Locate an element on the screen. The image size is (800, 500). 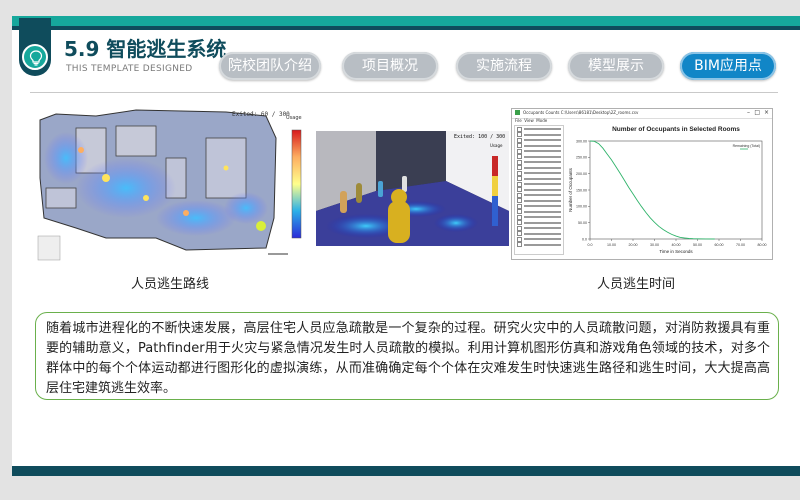
y-tick-label: 150.00 is located at coordinates (581, 190).